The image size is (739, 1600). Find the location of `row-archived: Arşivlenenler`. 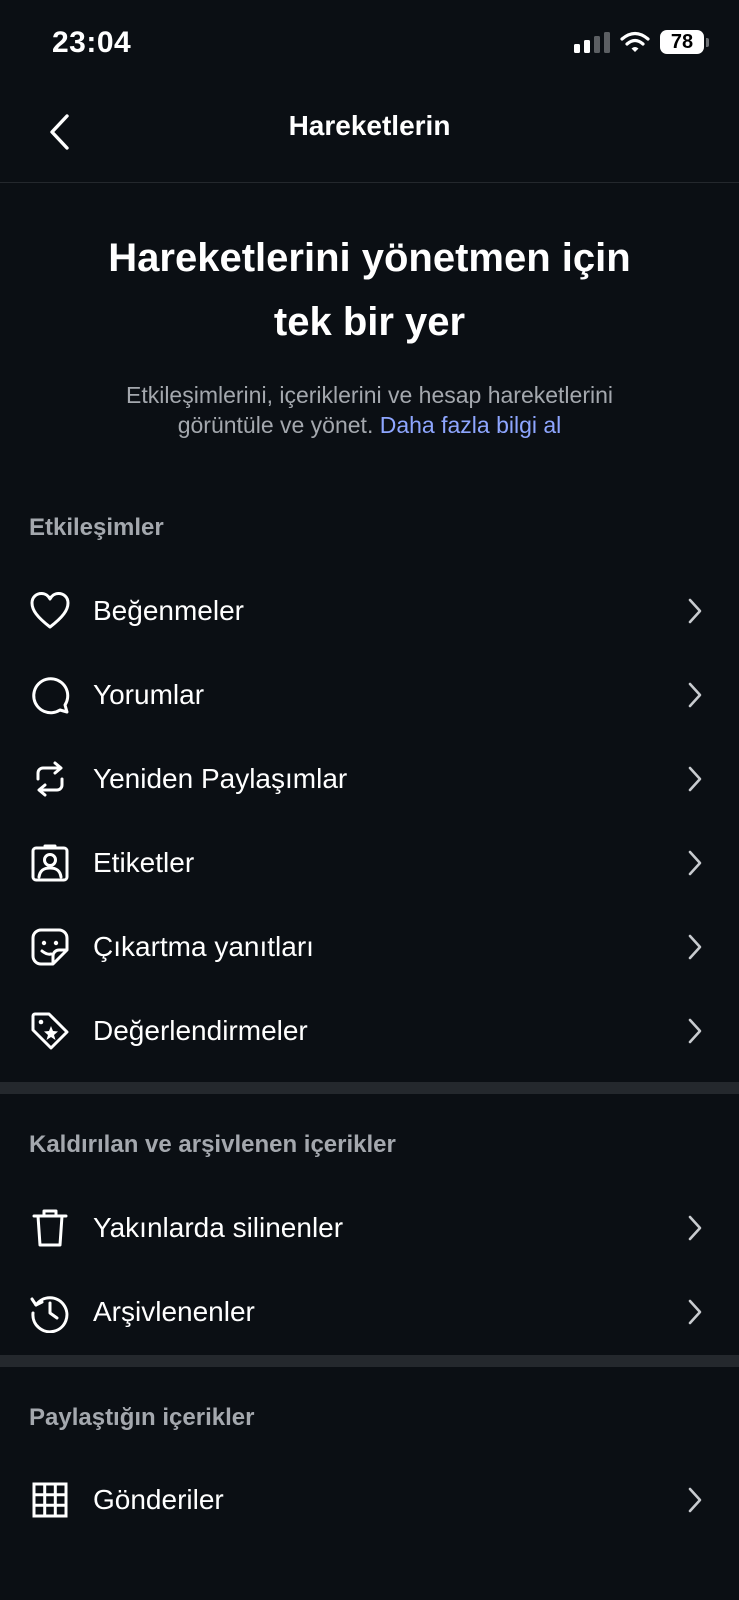

row-archived: Arşivlenenler is located at coordinates (369, 1312).